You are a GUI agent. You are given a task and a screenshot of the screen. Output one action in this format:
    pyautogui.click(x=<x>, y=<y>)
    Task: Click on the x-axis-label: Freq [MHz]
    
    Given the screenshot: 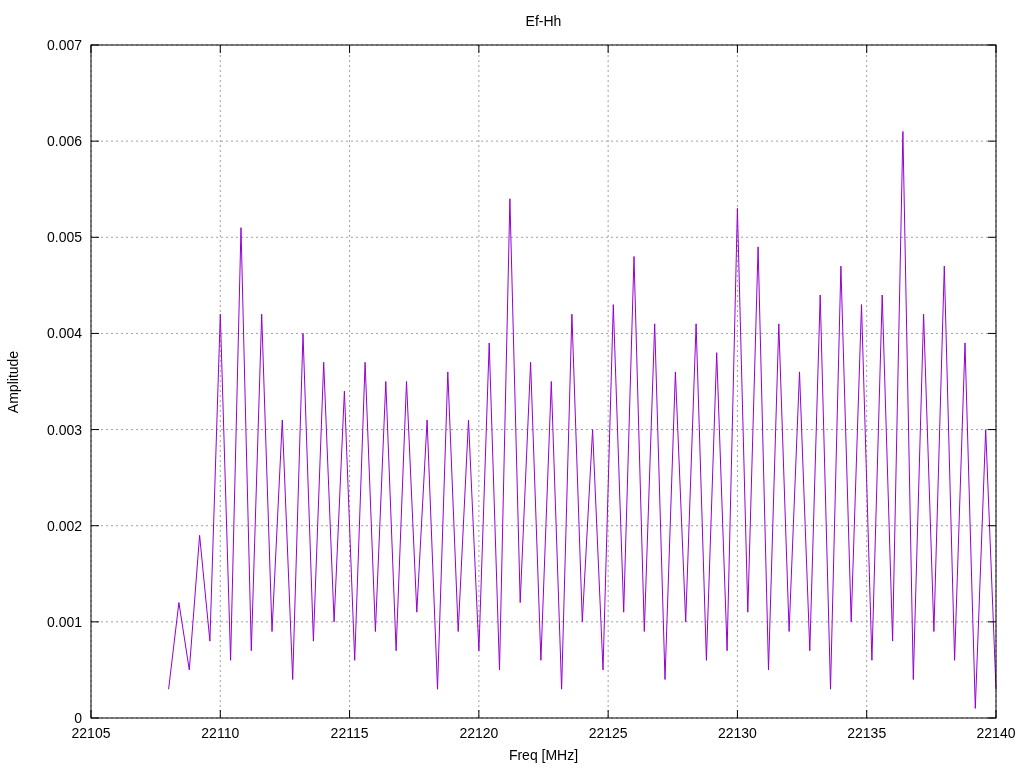 What is the action you would take?
    pyautogui.click(x=543, y=755)
    